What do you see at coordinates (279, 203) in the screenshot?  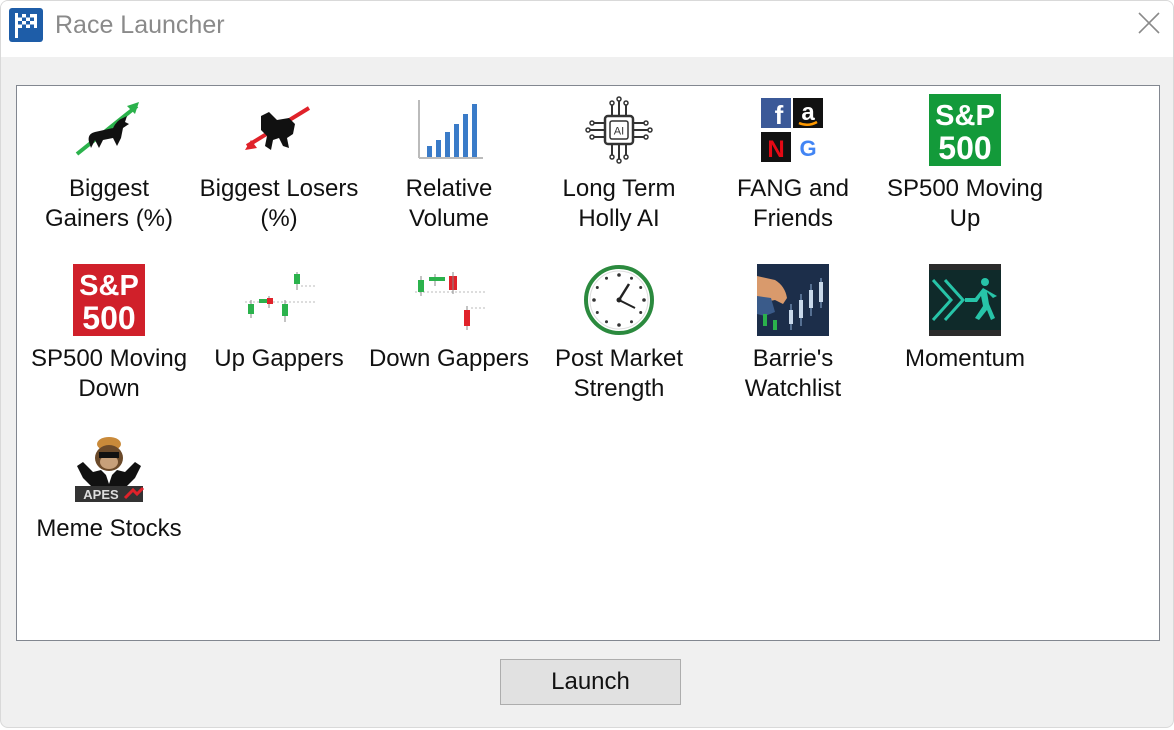 I see `race-item-label: Biggest Losers (%)` at bounding box center [279, 203].